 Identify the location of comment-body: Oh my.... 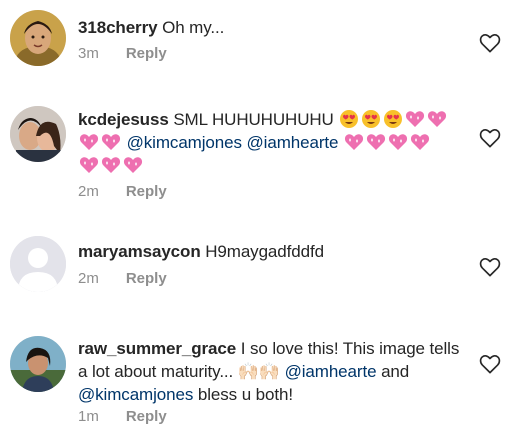
(193, 27).